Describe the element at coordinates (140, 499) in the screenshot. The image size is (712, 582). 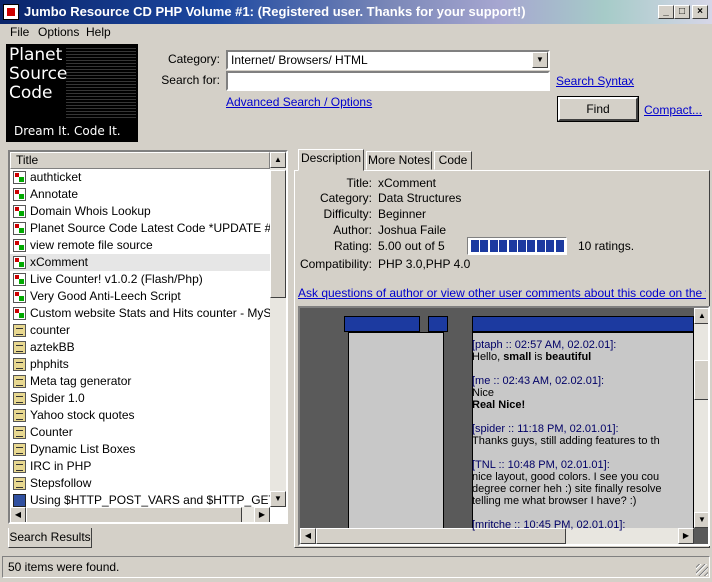
I see `list-item: Using $HTTP_POST_VARS and $HTTP_GET_VARS` at that location.